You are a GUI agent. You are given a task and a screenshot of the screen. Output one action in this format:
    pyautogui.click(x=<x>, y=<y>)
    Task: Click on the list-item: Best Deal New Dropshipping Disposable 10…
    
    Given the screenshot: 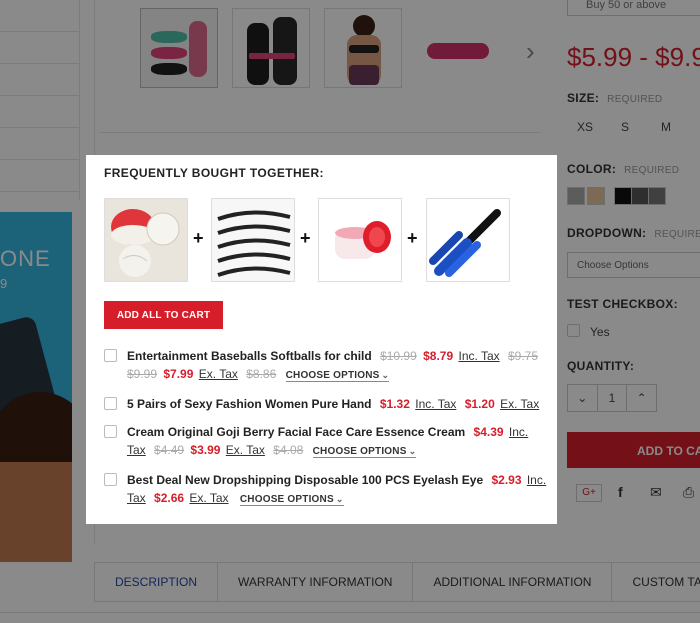 What is the action you would take?
    pyautogui.click(x=326, y=490)
    